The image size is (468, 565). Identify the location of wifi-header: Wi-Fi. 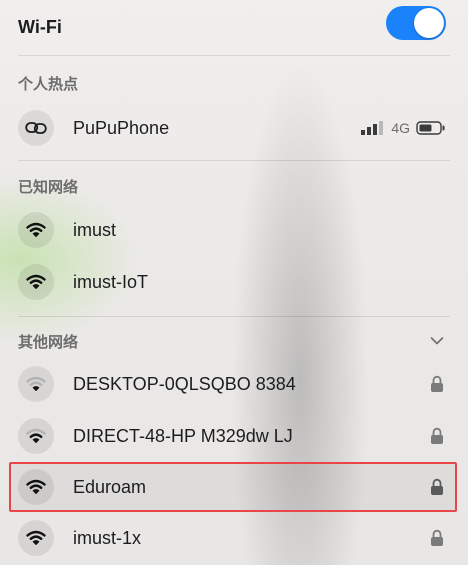
(234, 27).